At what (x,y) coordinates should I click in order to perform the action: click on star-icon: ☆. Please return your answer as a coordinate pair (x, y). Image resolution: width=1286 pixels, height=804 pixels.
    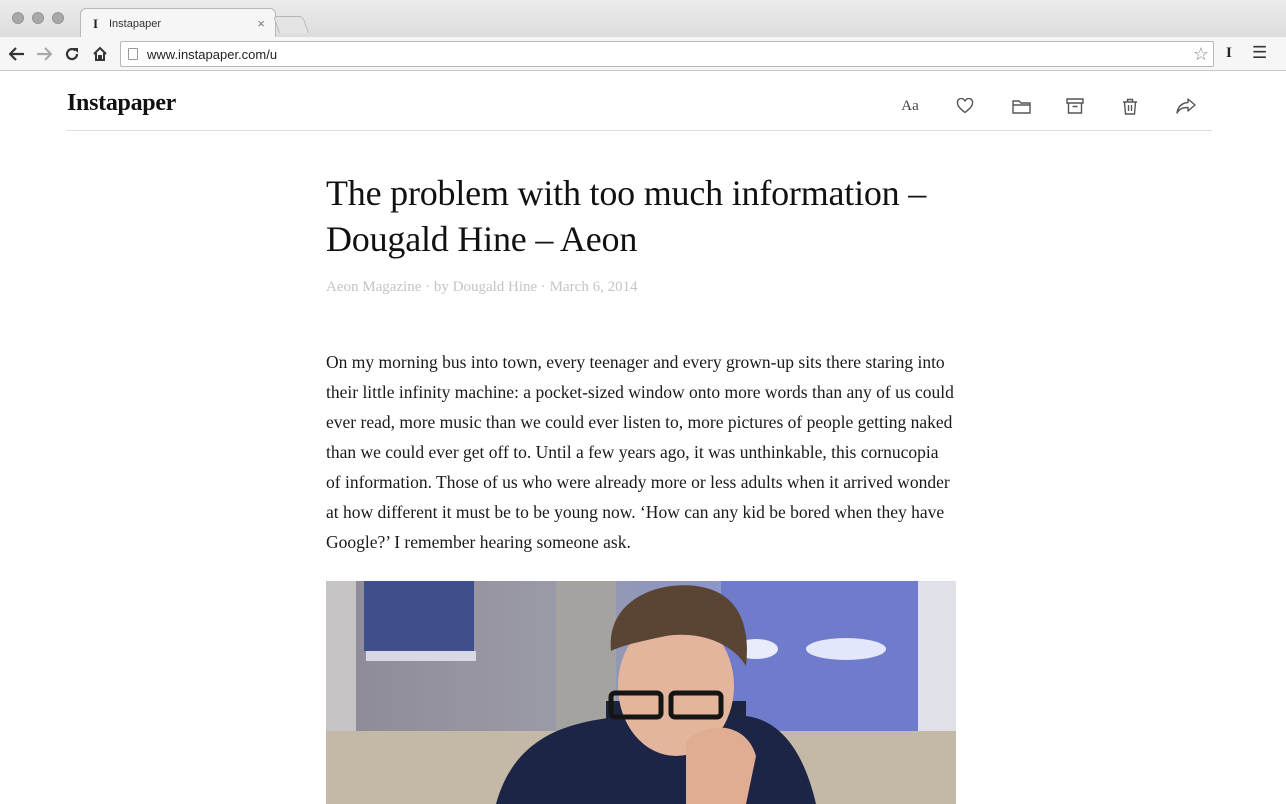
    Looking at the image, I should click on (1201, 54).